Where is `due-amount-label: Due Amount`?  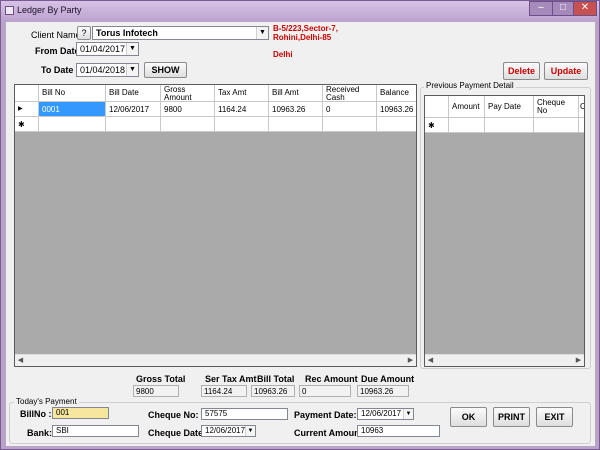 due-amount-label: Due Amount is located at coordinates (388, 379).